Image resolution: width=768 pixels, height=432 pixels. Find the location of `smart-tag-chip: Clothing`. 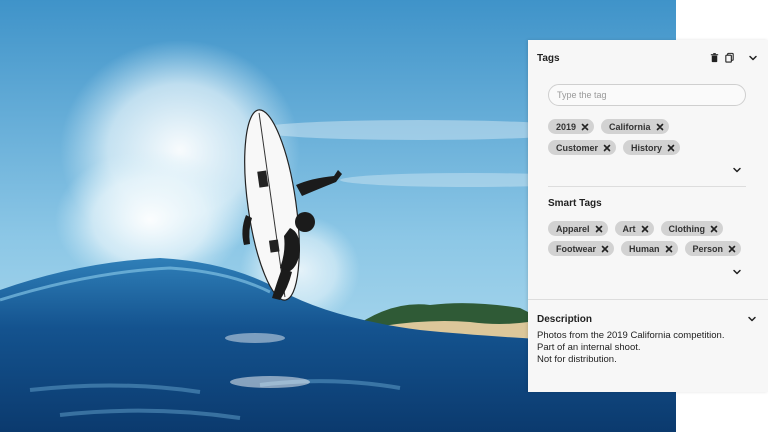

smart-tag-chip: Clothing is located at coordinates (692, 228).